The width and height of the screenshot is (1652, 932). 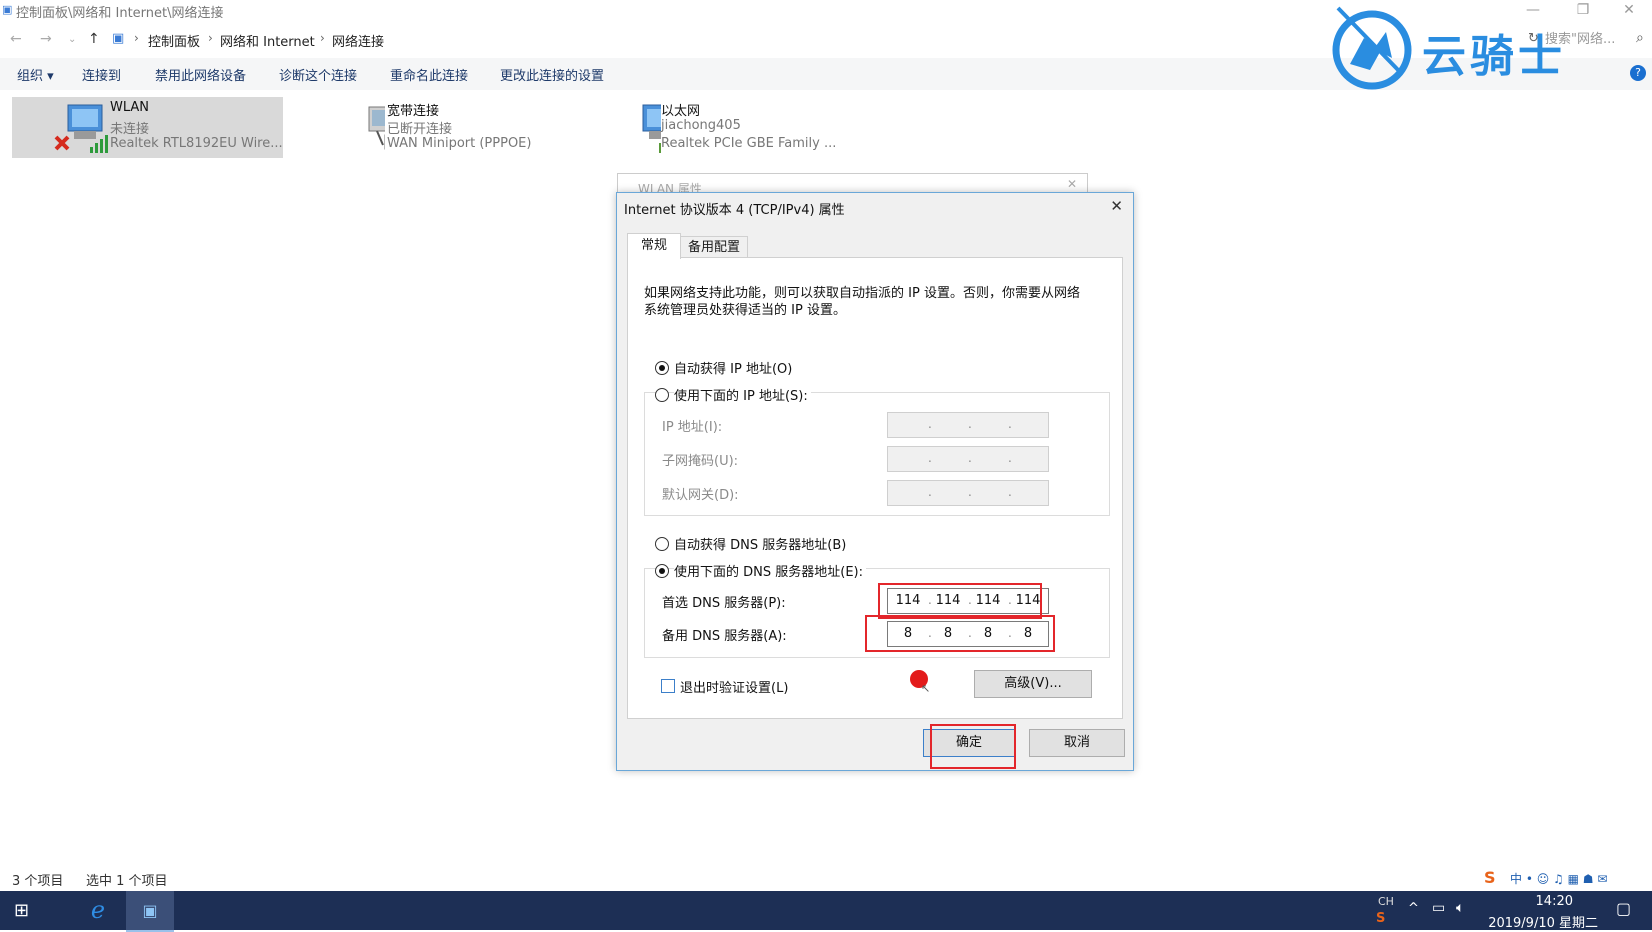 I want to click on alternate-dns-label: 备用 DNS 服务器(A):, so click(x=724, y=636).